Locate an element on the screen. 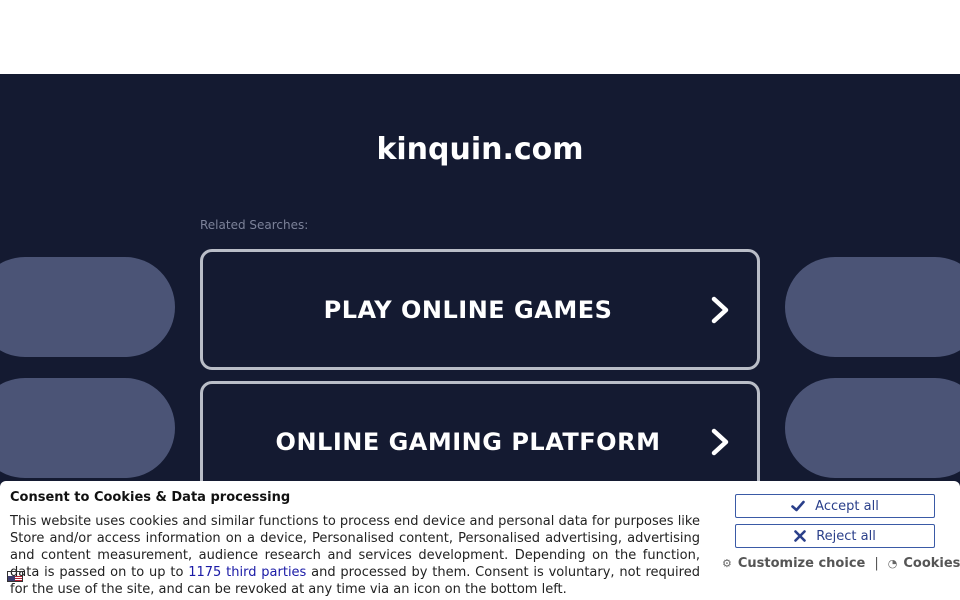  reject-all-label: Reject all is located at coordinates (846, 536).